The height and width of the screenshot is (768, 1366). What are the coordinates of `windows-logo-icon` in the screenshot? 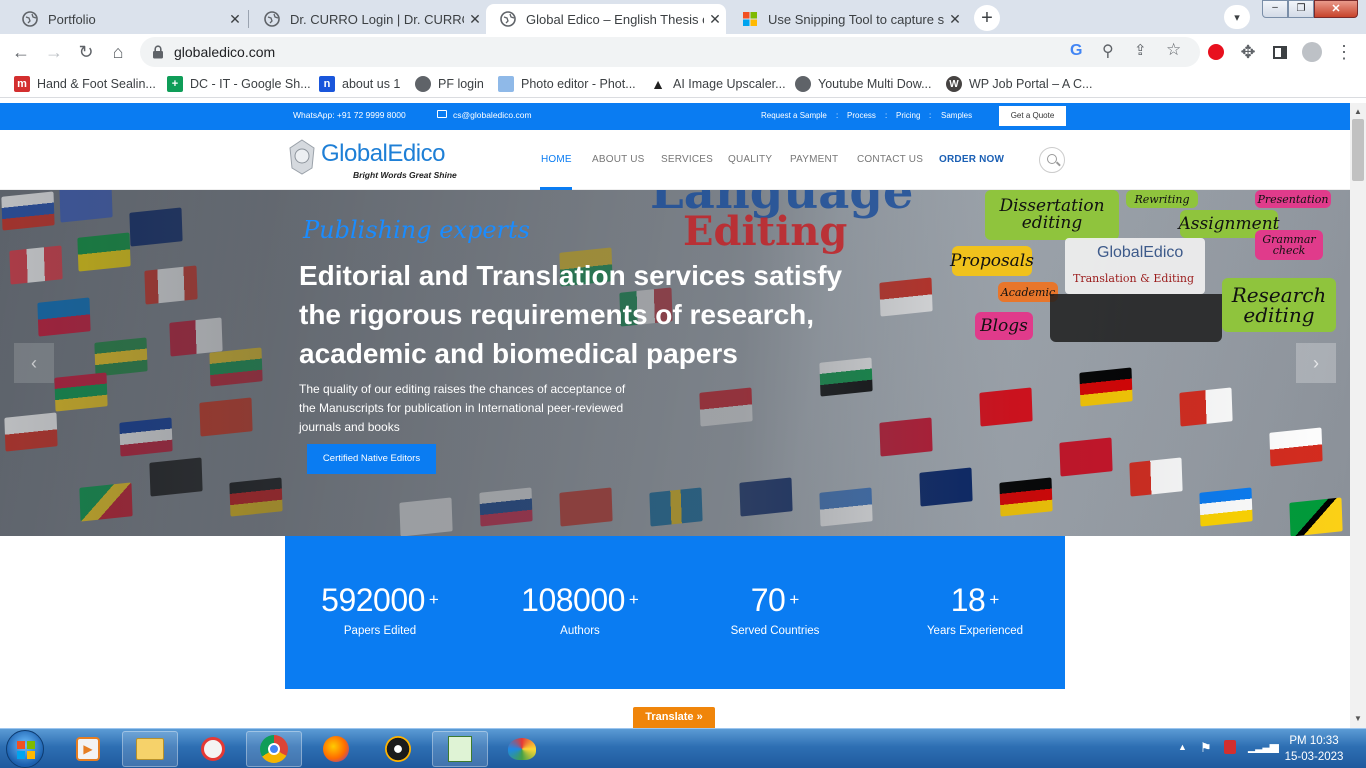 It's located at (26, 750).